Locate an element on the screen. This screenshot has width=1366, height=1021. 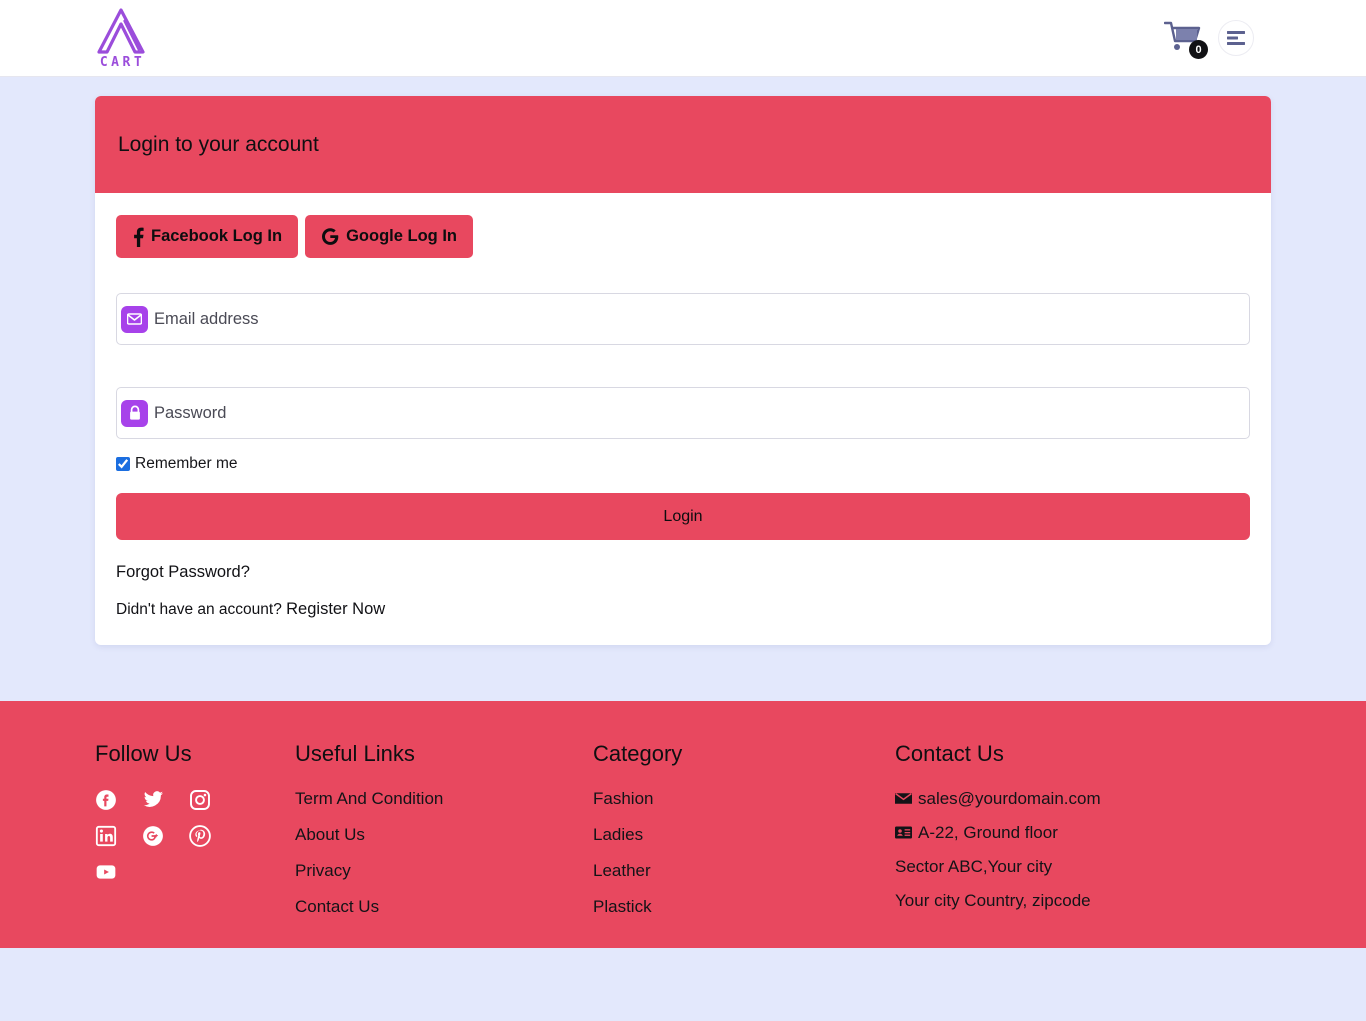
contact-address-row: A-22, Ground floor is located at coordinates (1083, 833).